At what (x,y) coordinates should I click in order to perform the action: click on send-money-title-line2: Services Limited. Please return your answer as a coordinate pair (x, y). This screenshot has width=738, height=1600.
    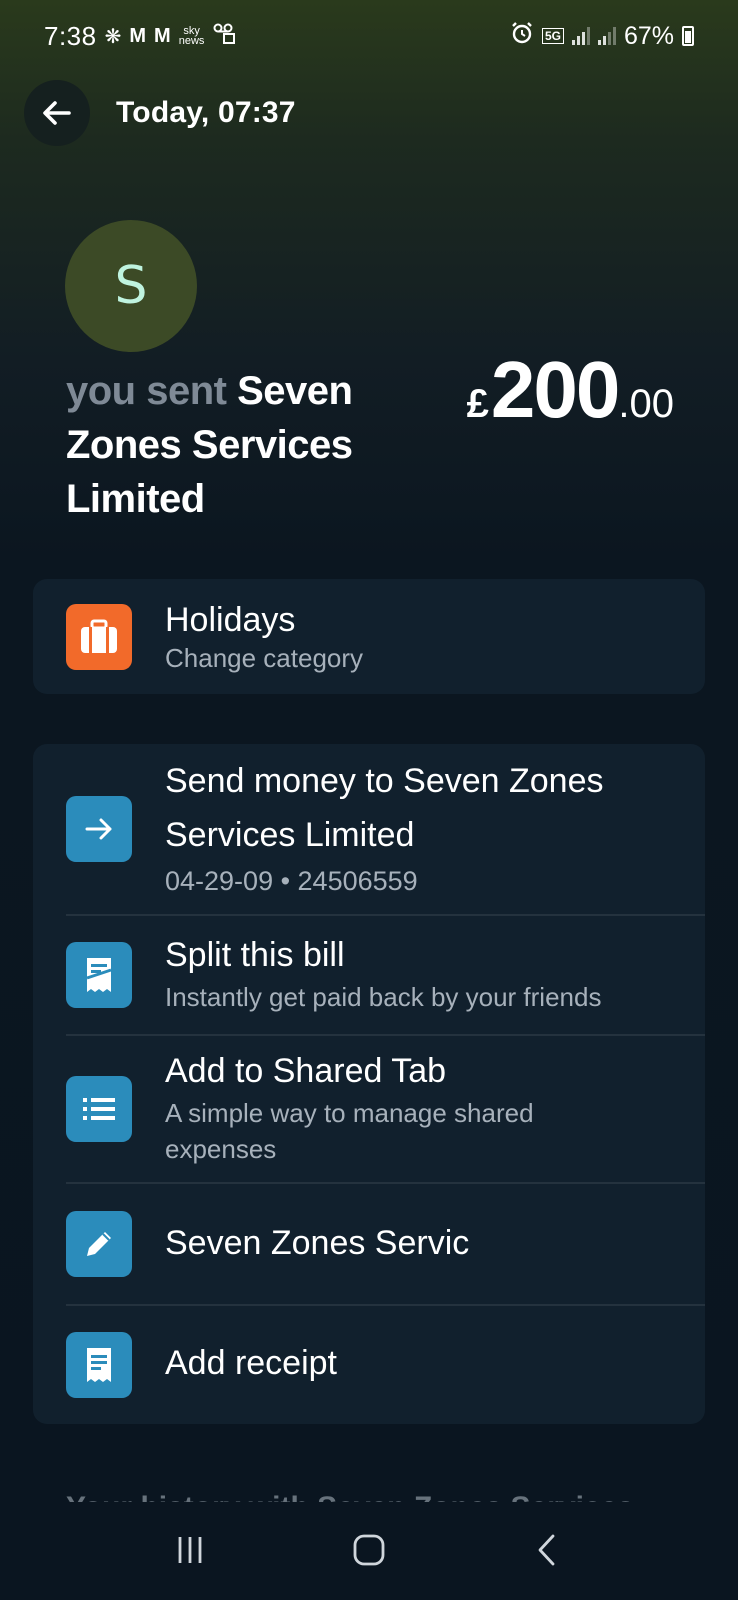
    Looking at the image, I should click on (290, 835).